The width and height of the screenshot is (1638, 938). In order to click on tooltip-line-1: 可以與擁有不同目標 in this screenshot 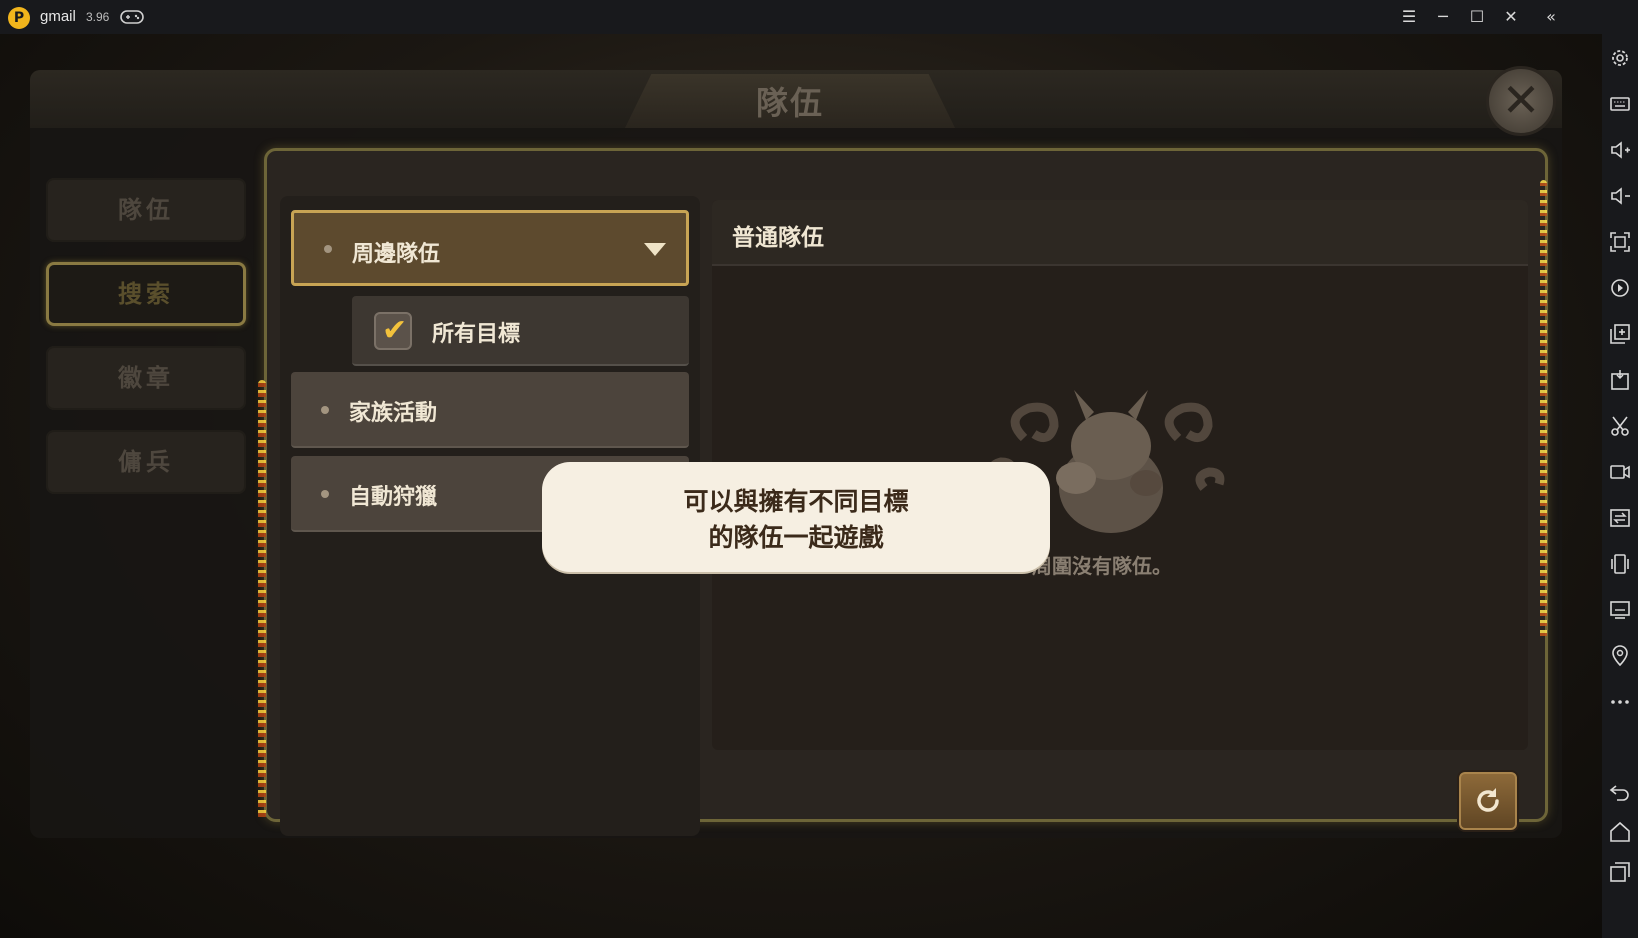, I will do `click(796, 501)`.